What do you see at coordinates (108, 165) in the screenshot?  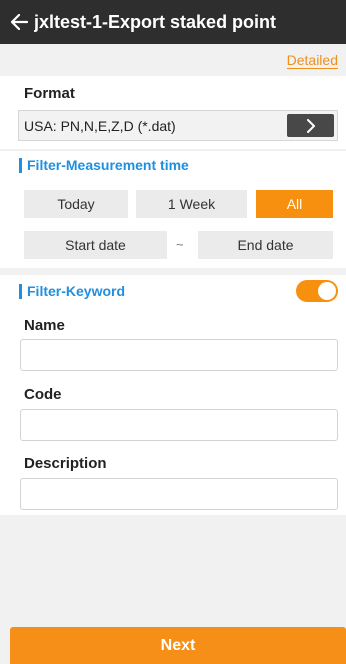 I see `filter-time-title: Filter-Measurement time` at bounding box center [108, 165].